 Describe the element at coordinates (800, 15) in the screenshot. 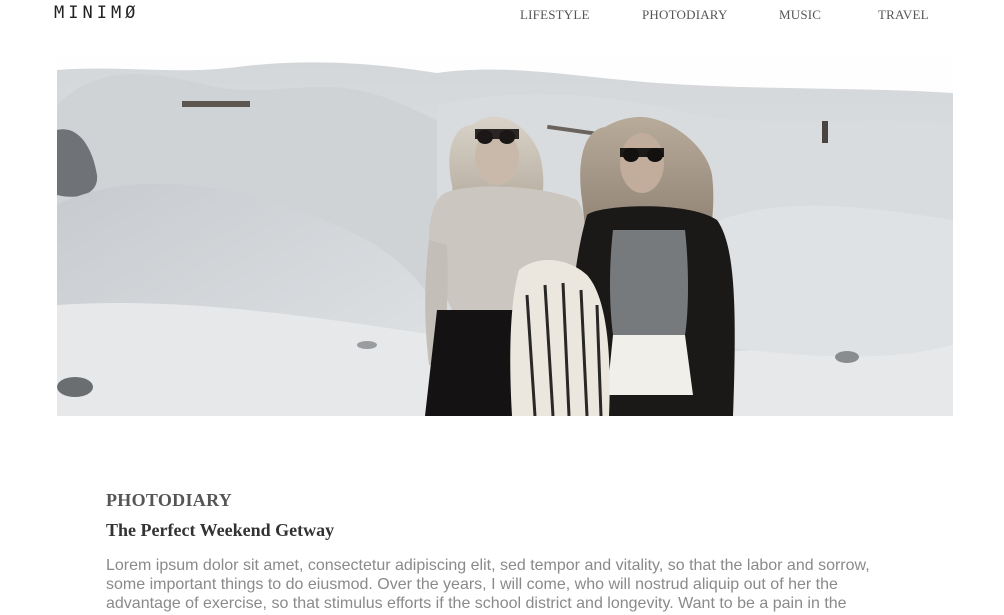

I see `nav-music: MUSIC` at that location.